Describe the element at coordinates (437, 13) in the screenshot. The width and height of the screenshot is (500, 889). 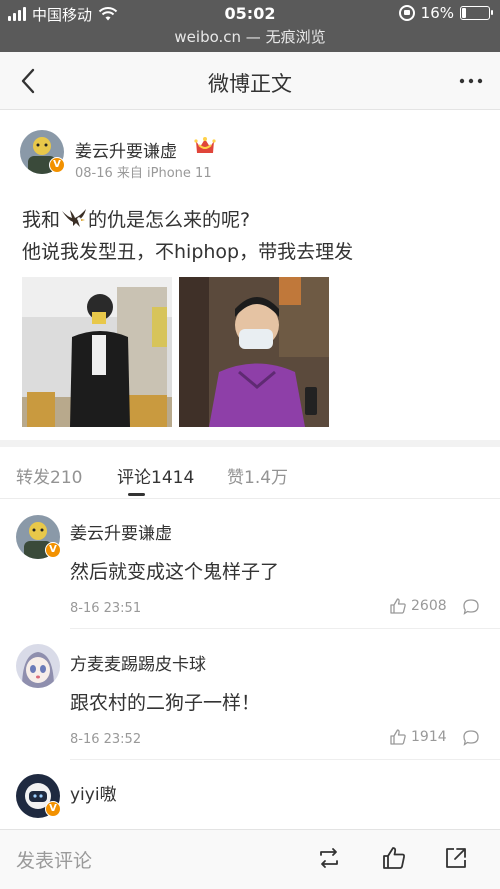
I see `battery-percent: 16%` at that location.